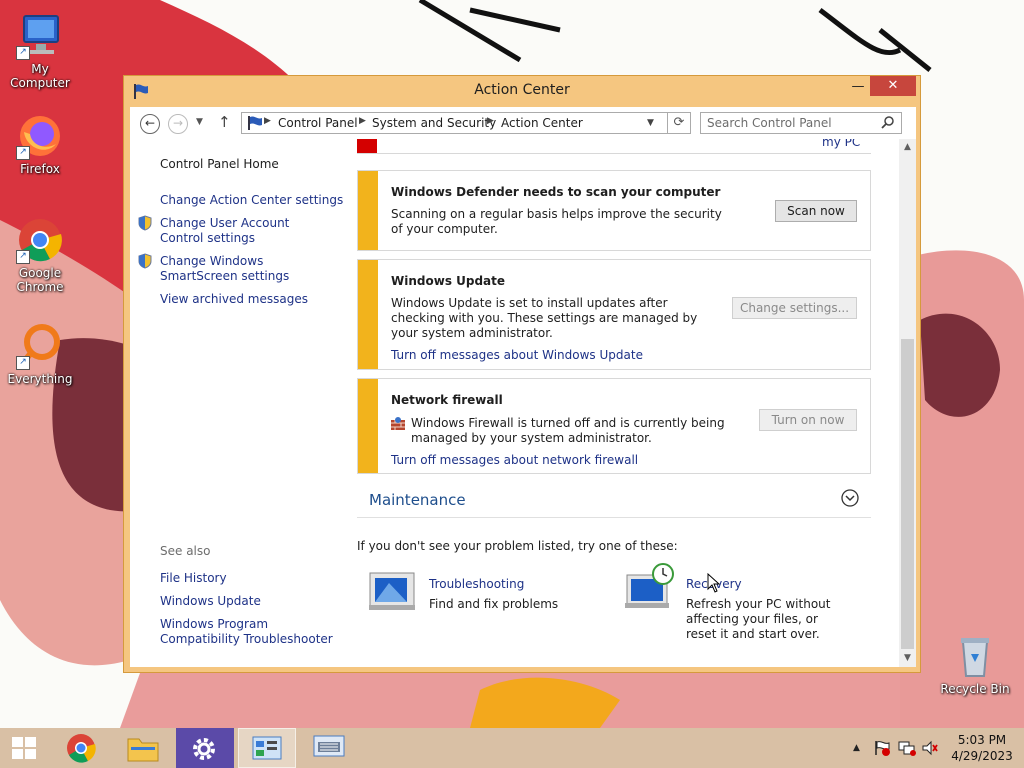 This screenshot has width=1024, height=768. I want to click on scrollbar-thumb, so click(907, 494).